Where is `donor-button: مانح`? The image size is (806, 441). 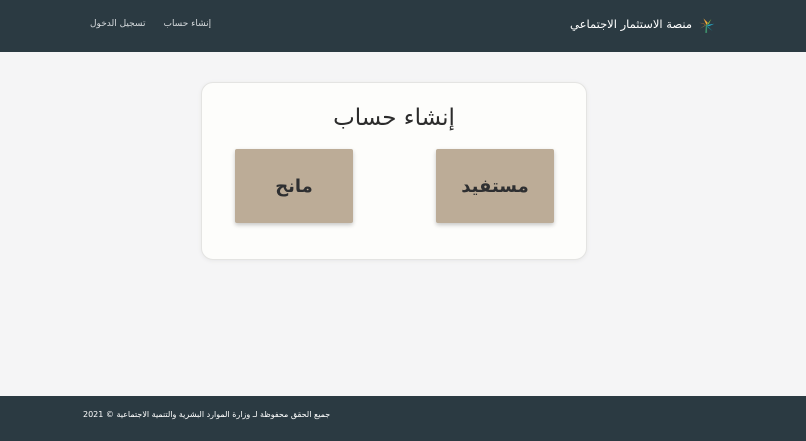
donor-button: مانح is located at coordinates (294, 186).